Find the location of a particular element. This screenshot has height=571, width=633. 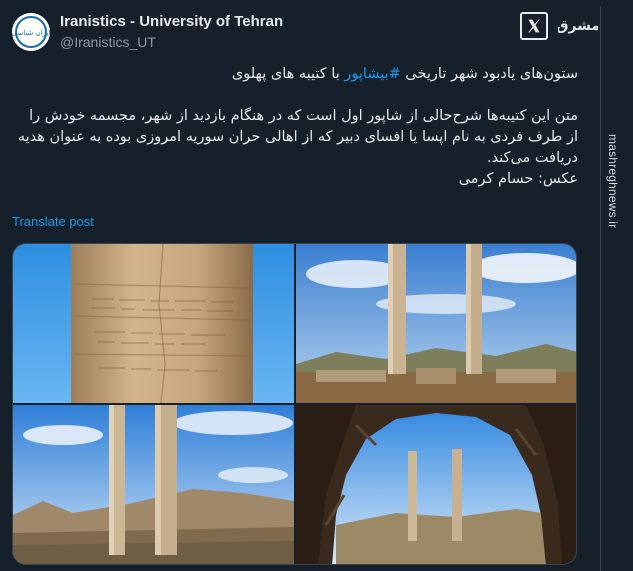

mashregh-logo: مشرق is located at coordinates (578, 25).